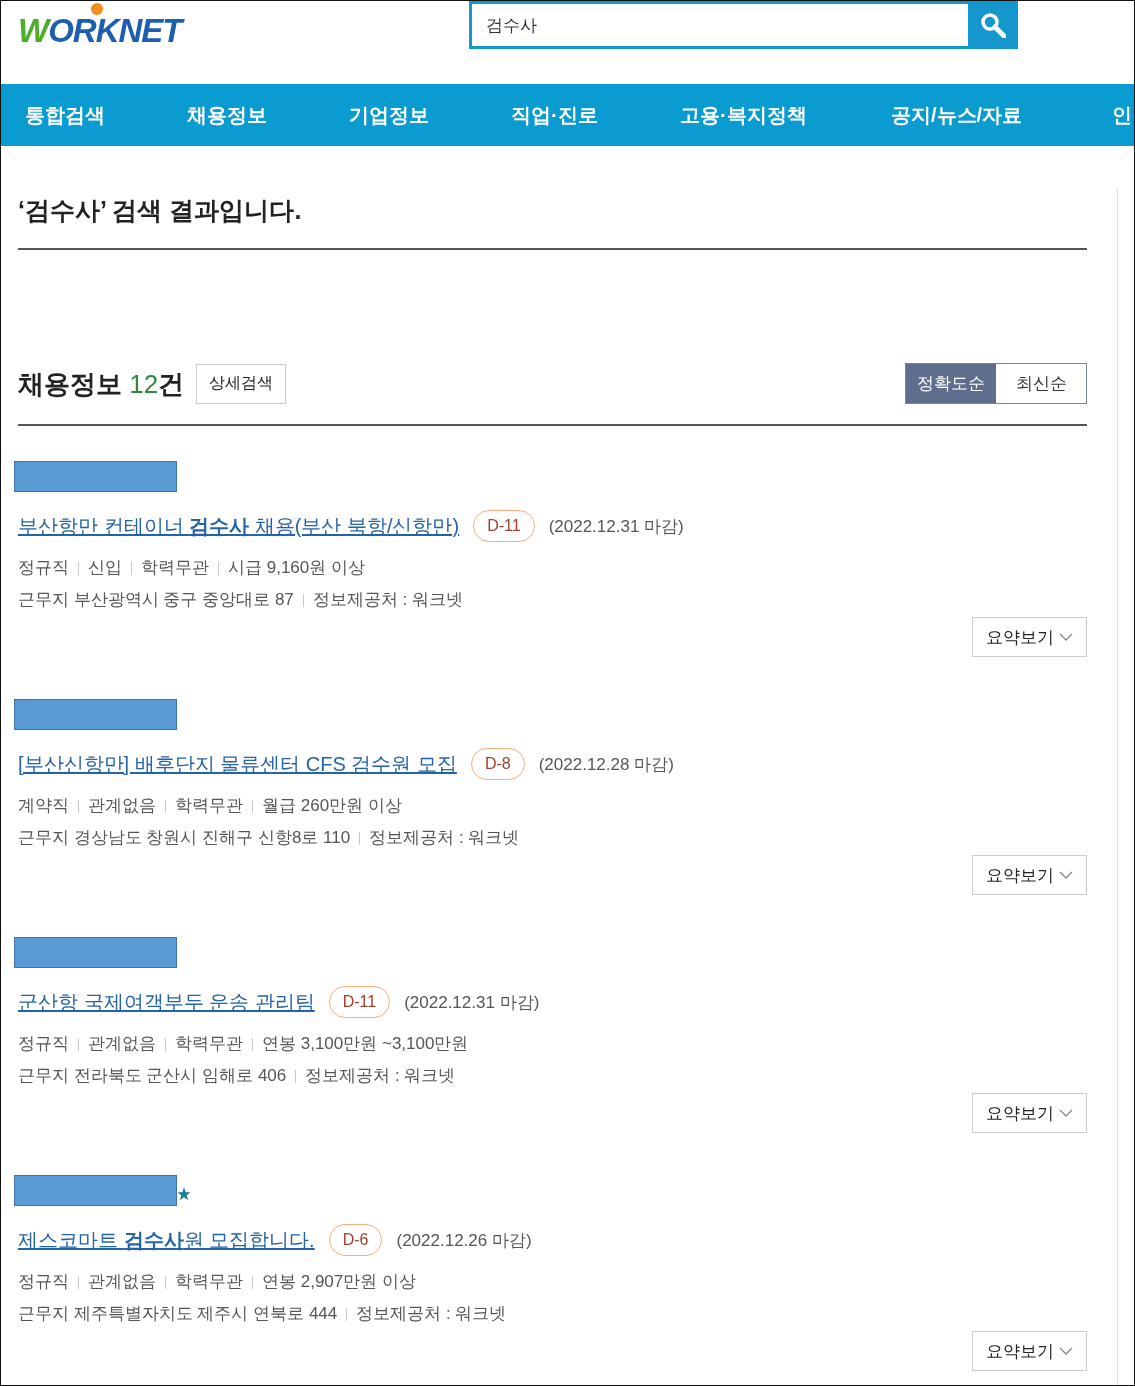 The image size is (1135, 1386). Describe the element at coordinates (718, 25) in the screenshot. I see `search-field: 검수사` at that location.